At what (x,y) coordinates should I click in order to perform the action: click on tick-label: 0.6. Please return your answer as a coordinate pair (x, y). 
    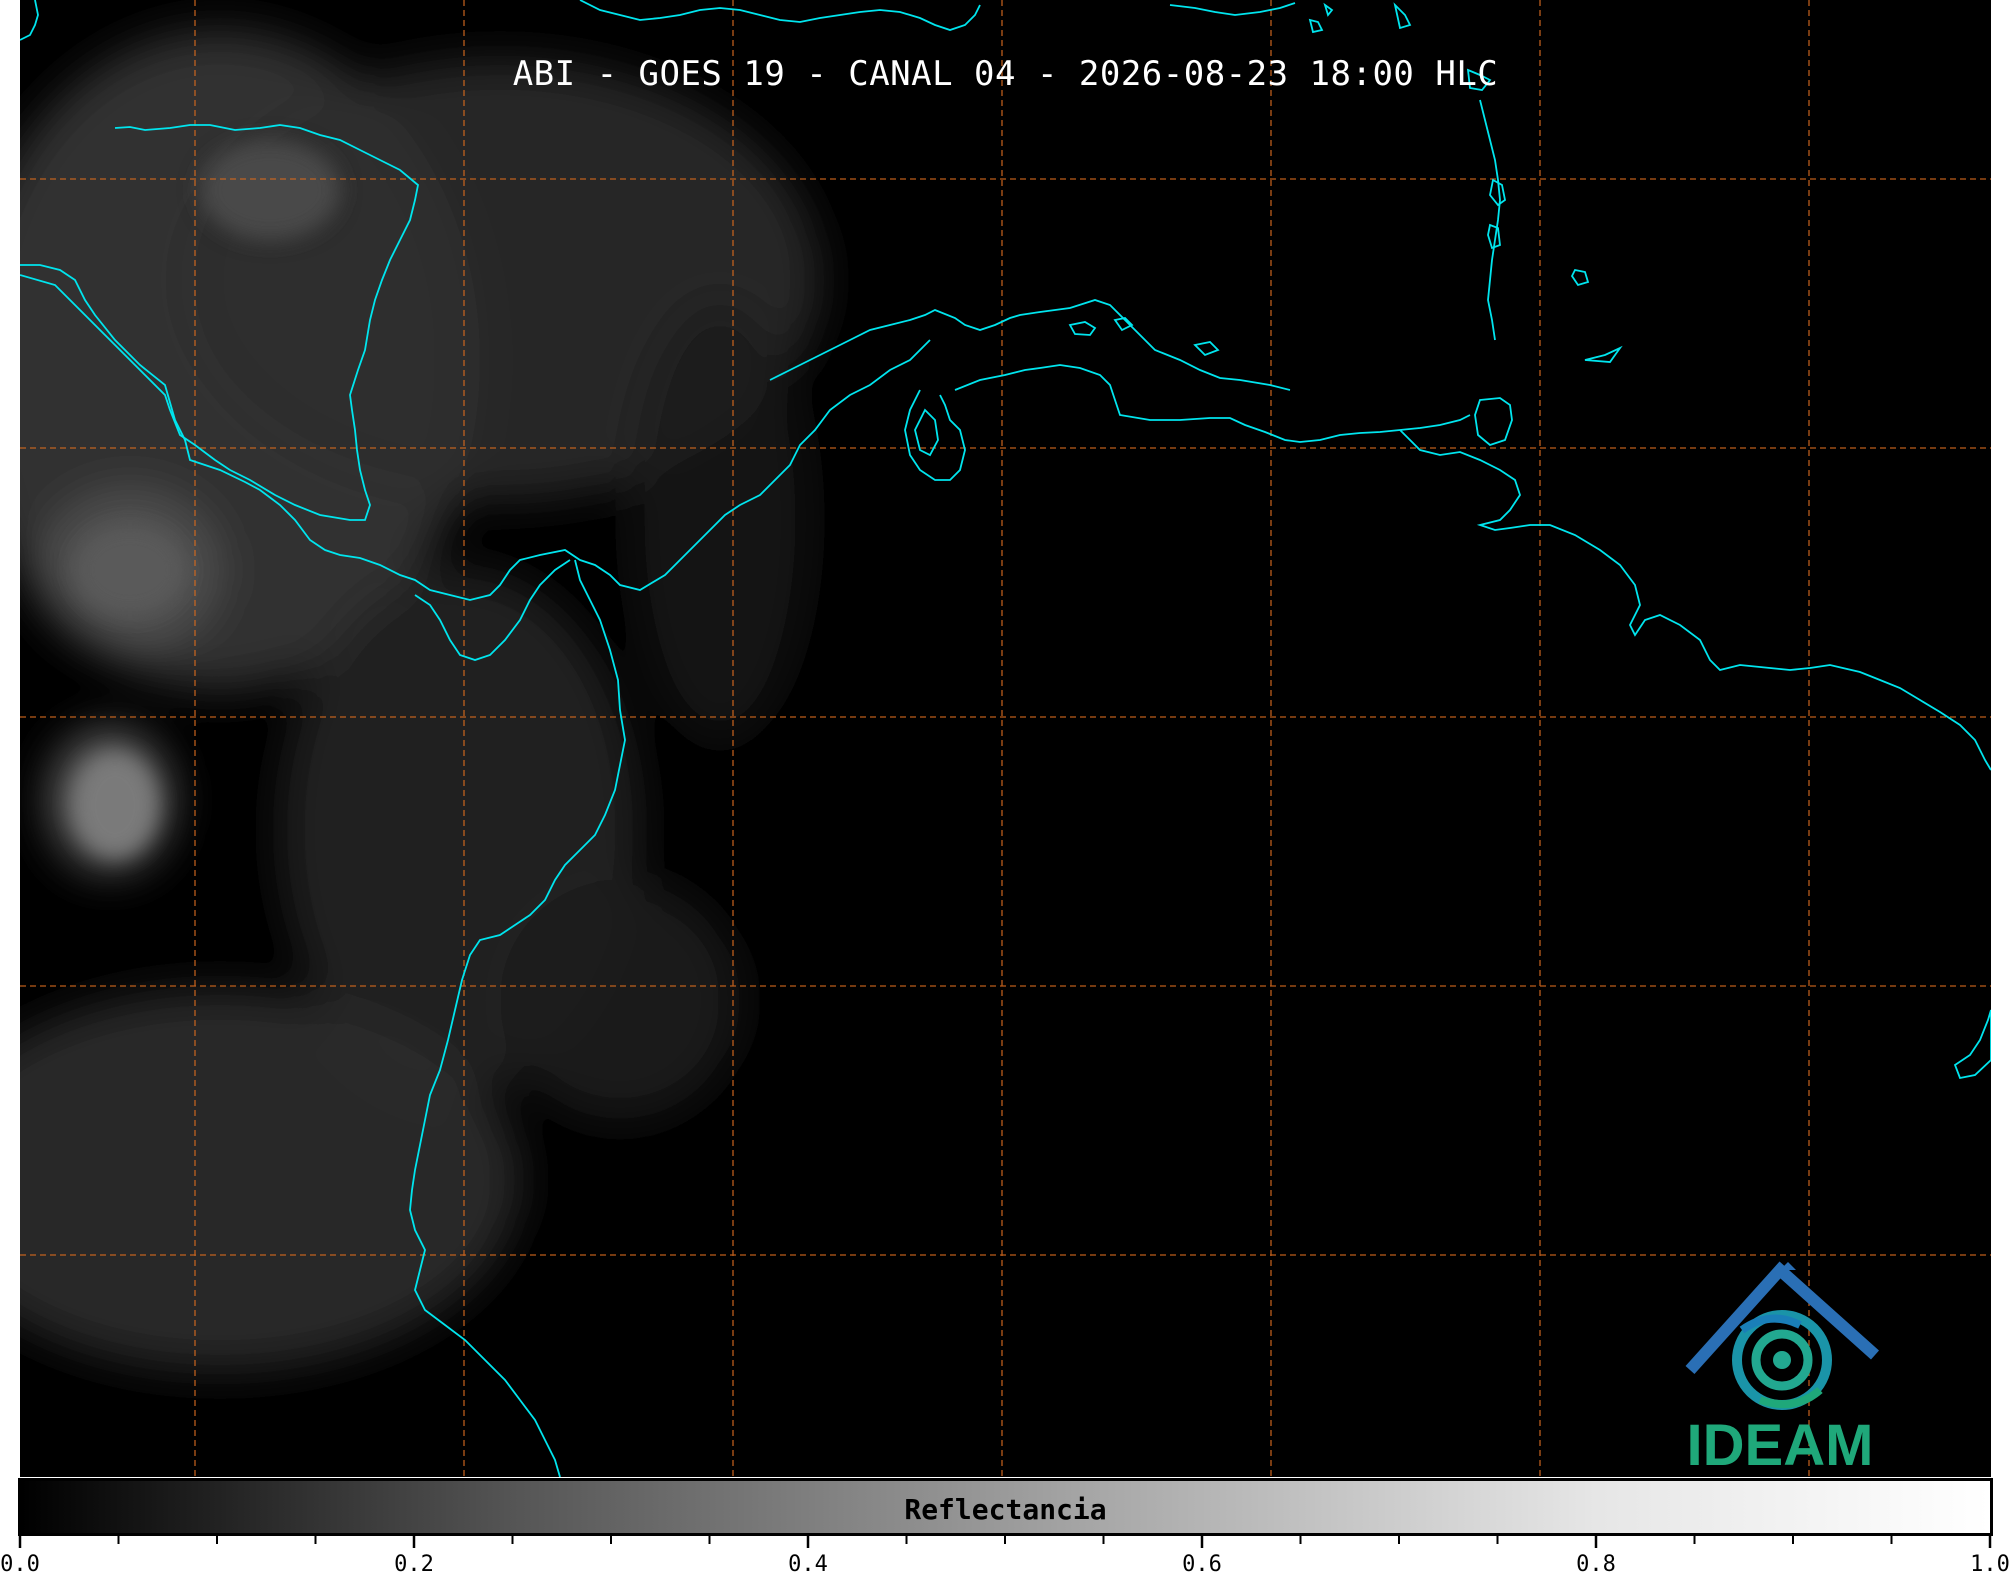
    Looking at the image, I should click on (1202, 1564).